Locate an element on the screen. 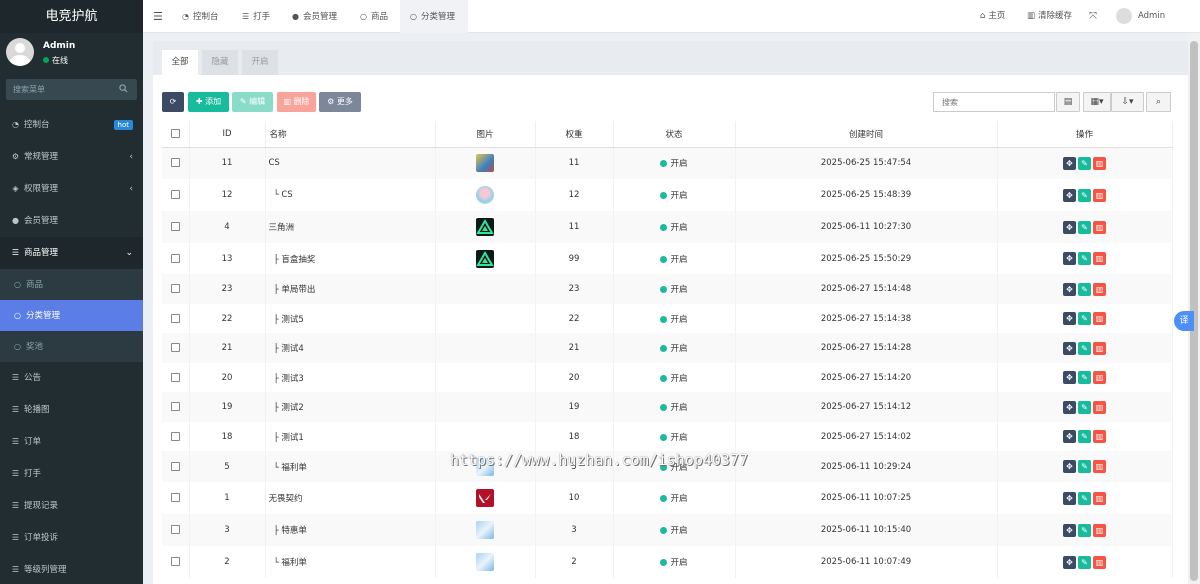 The image size is (1200, 584). refresh-button: ⟳ is located at coordinates (173, 102).